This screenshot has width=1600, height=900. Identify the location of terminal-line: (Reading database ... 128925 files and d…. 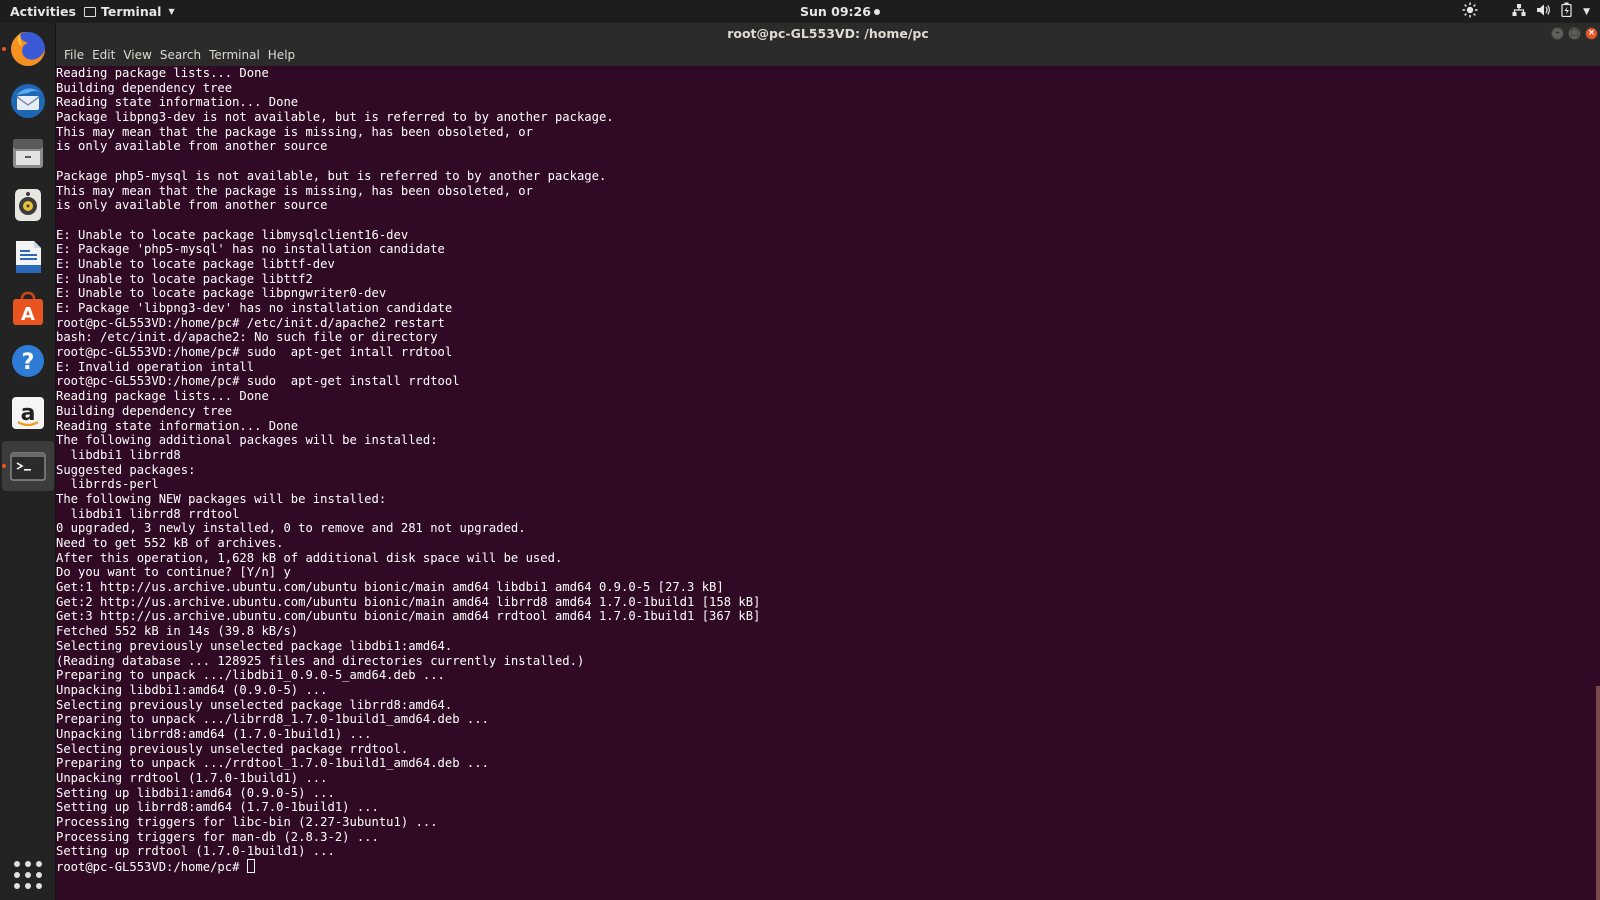
(320, 660).